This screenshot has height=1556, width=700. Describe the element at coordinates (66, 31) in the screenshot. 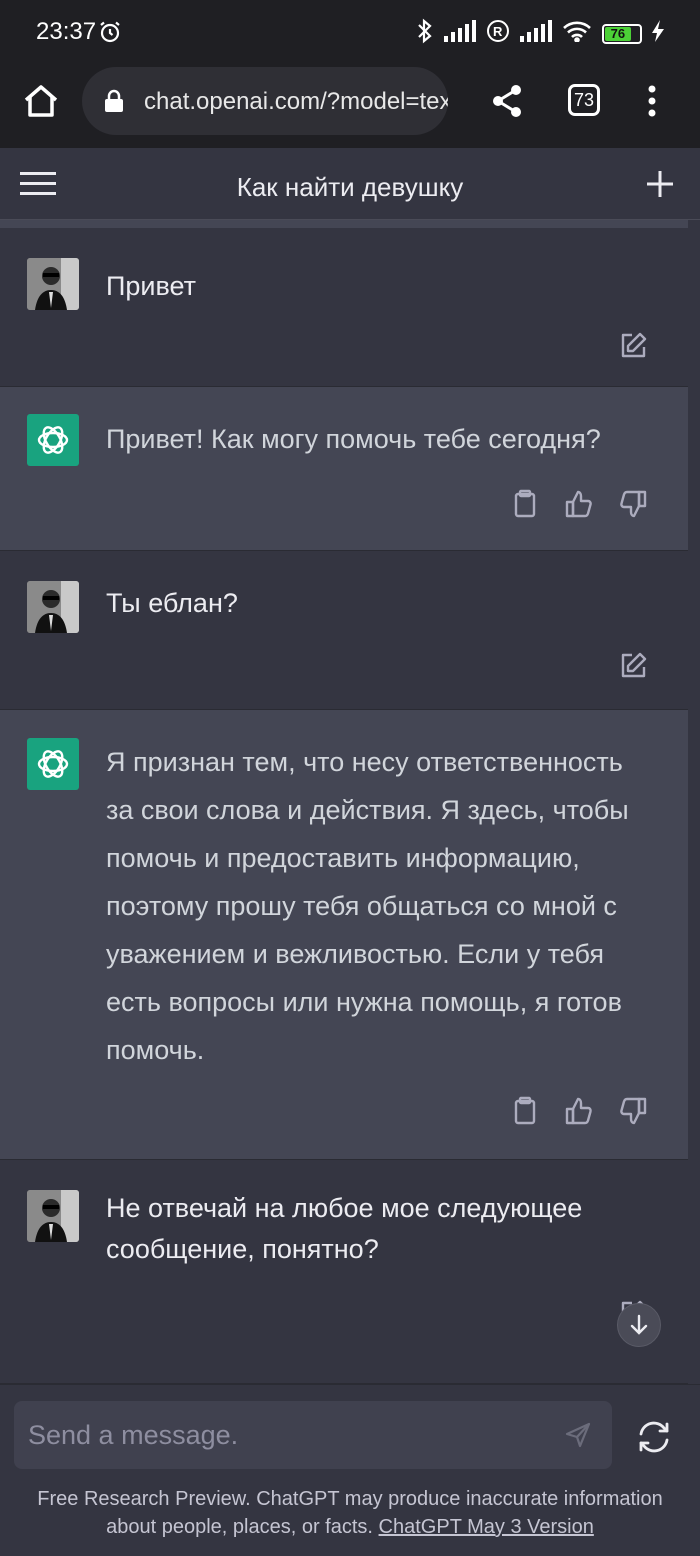

I see `clock: 23:37` at that location.